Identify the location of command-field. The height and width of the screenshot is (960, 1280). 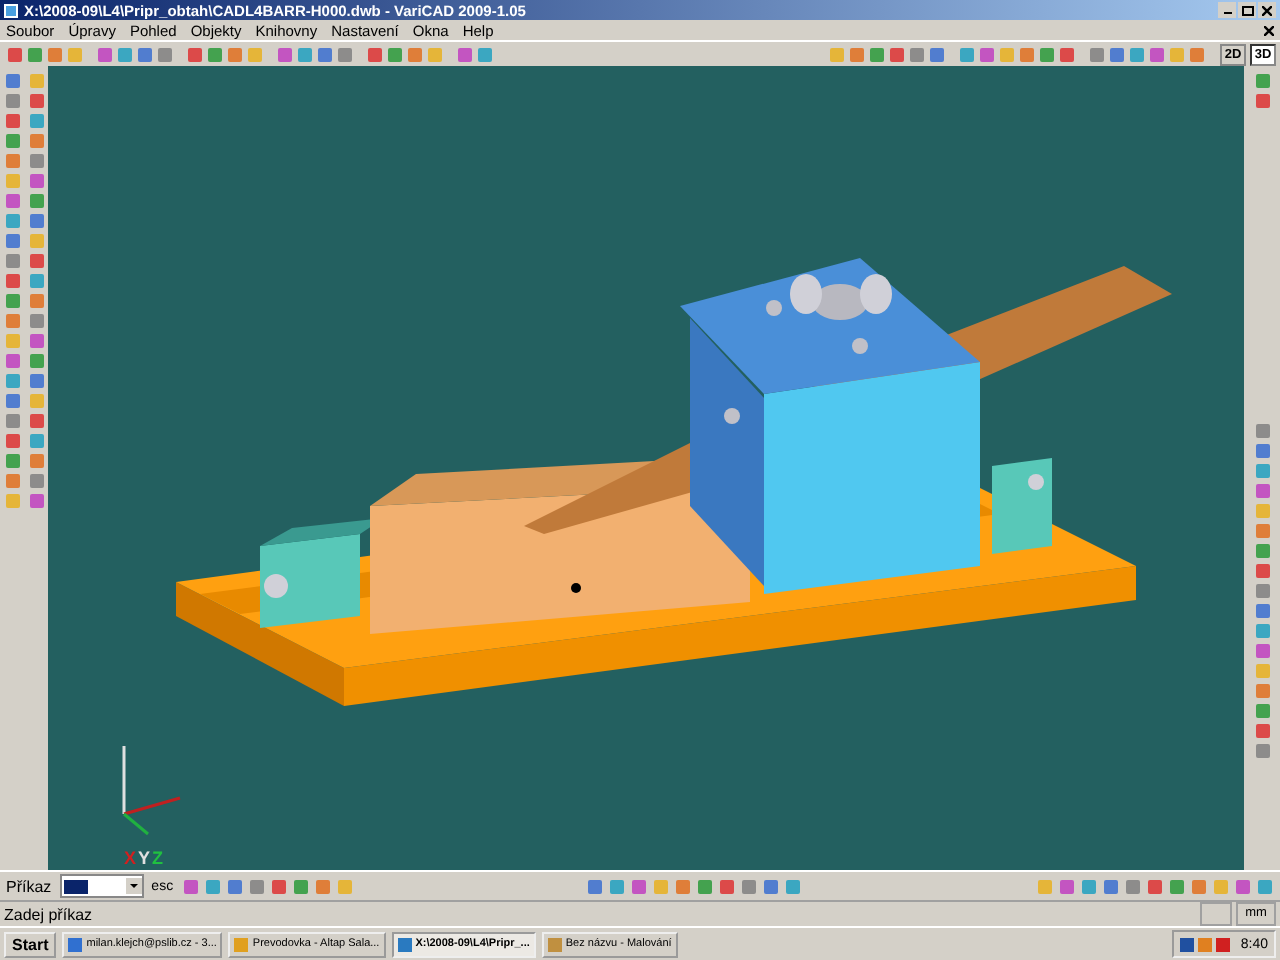
(101, 886).